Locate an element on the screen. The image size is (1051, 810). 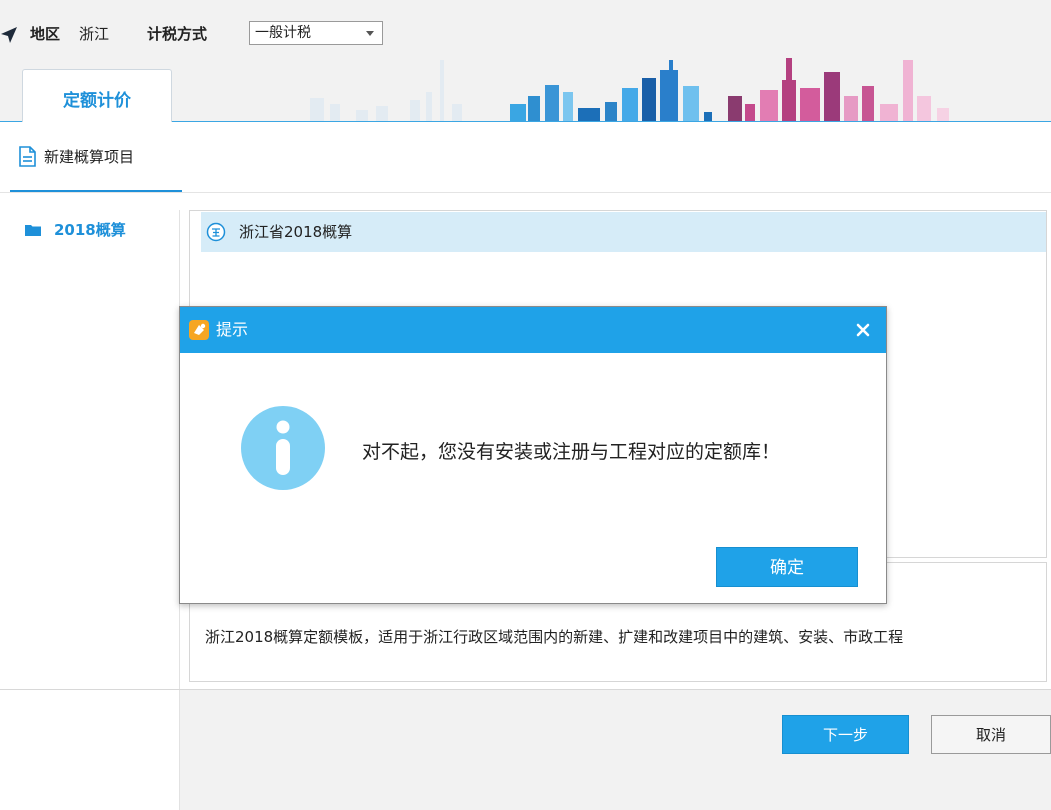
chevron-down-icon is located at coordinates (370, 33).